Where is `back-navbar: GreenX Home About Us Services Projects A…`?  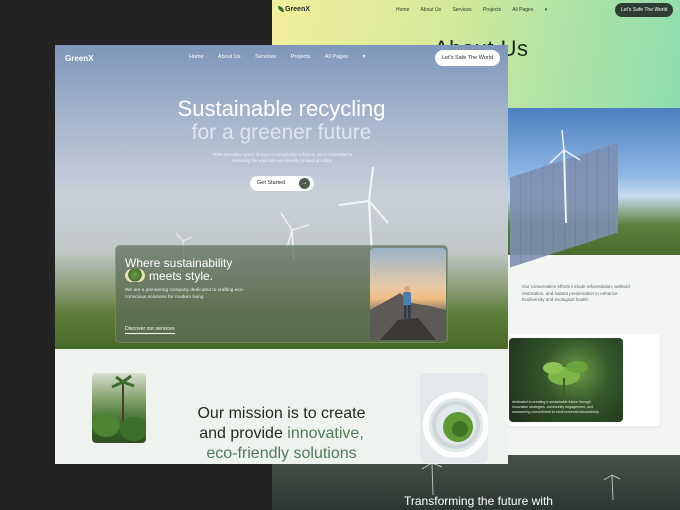 back-navbar: GreenX Home About Us Services Projects A… is located at coordinates (476, 11).